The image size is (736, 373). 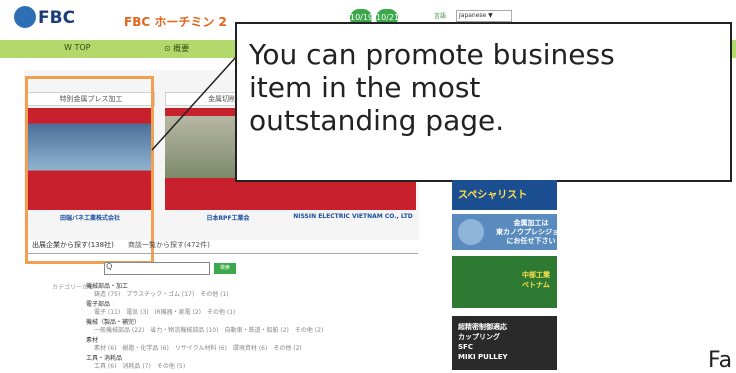 What do you see at coordinates (175, 22) in the screenshot?
I see `page-title: FBC ホーチミン 2` at bounding box center [175, 22].